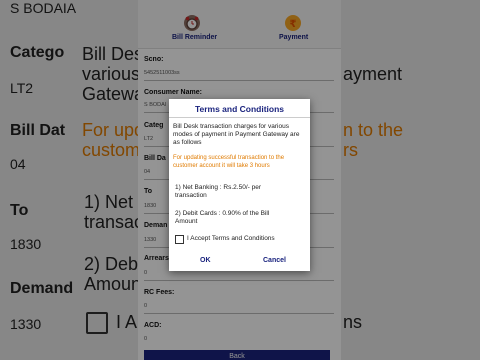  Describe the element at coordinates (239, 117) in the screenshot. I see `dialog-divider` at that location.